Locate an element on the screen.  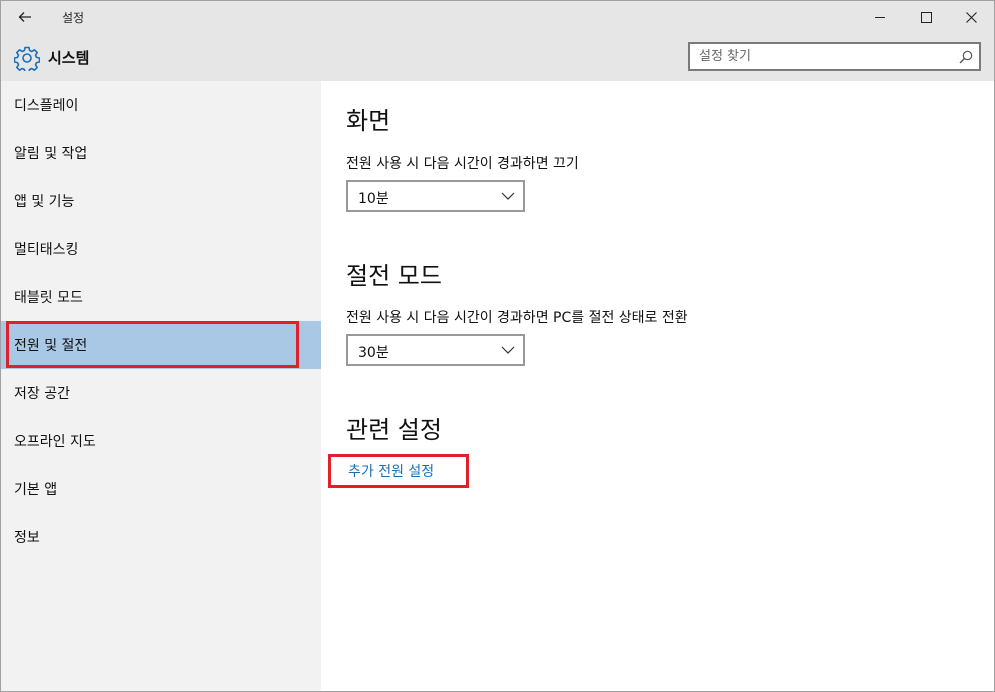
window-title: 설정 is located at coordinates (73, 18).